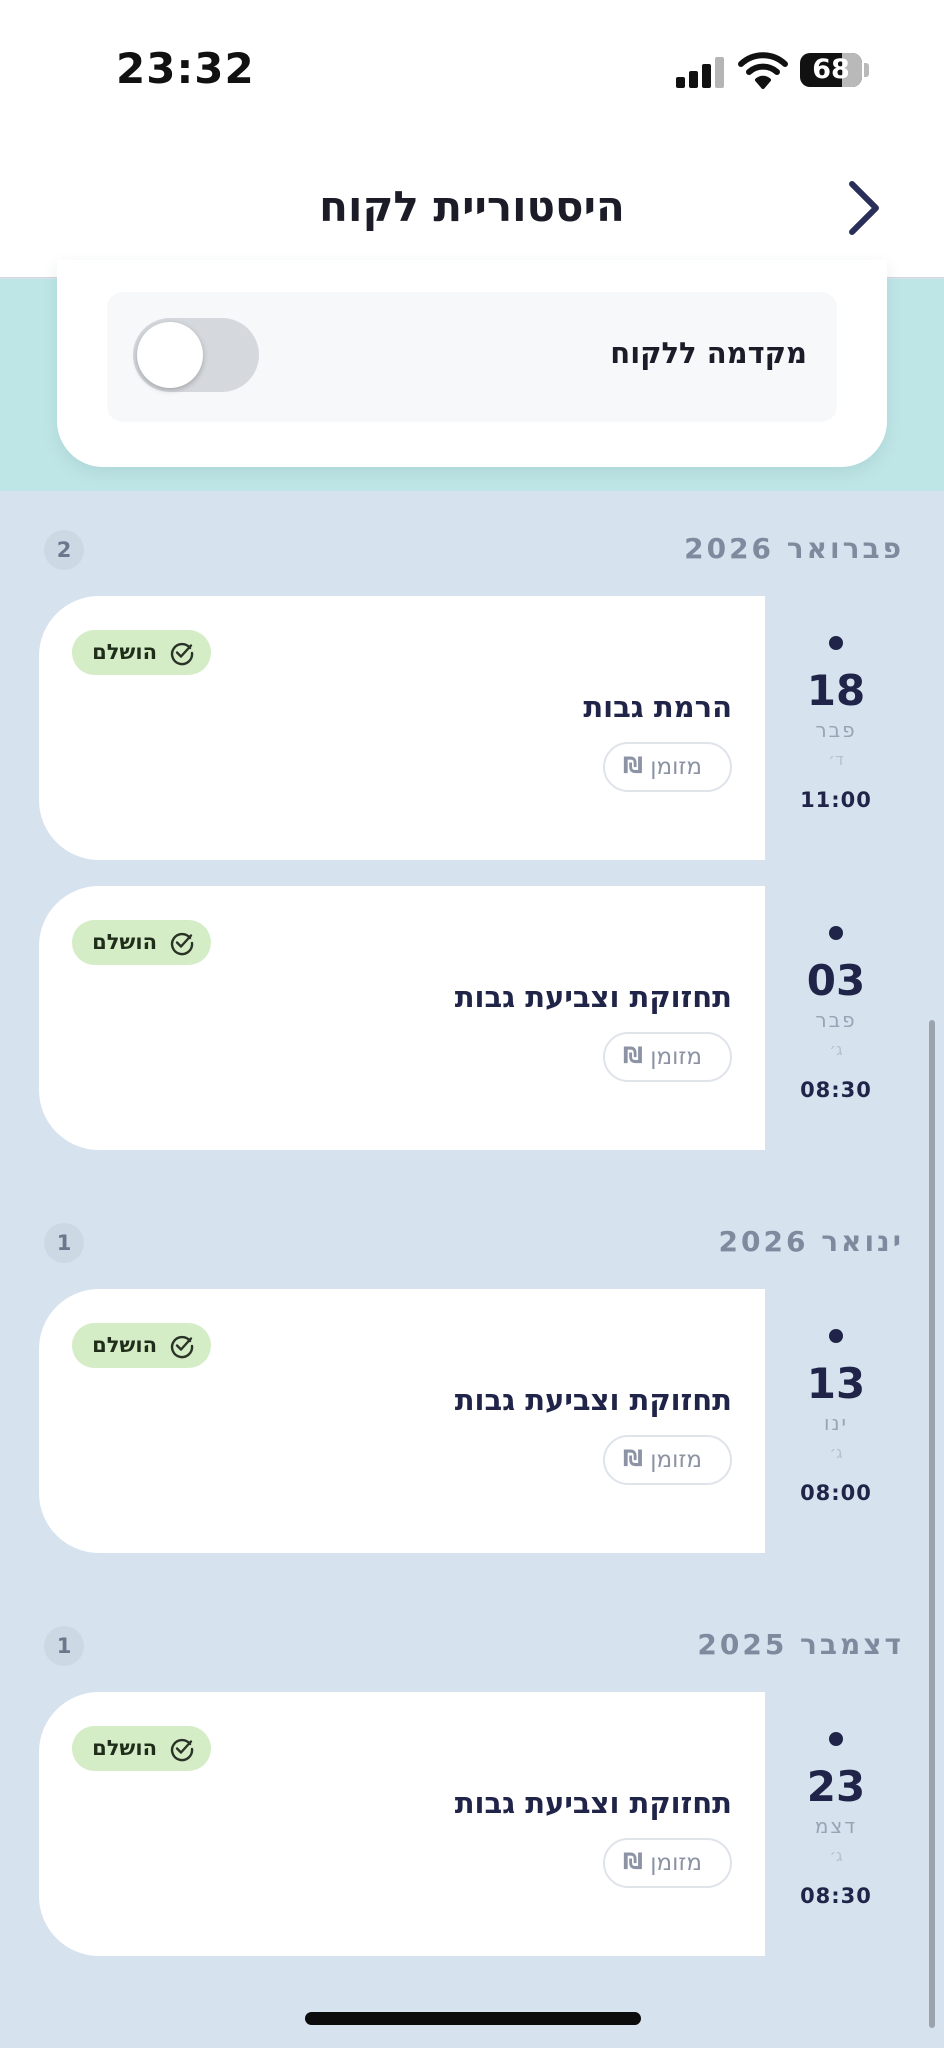 The width and height of the screenshot is (944, 2048). Describe the element at coordinates (657, 707) in the screenshot. I see `service-name: הרמת גבות` at that location.